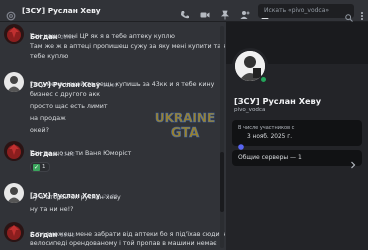 This screenshot has width=368, height=250. What do you see at coordinates (222, 182) in the screenshot?
I see `scrollbar-thumb` at bounding box center [222, 182].